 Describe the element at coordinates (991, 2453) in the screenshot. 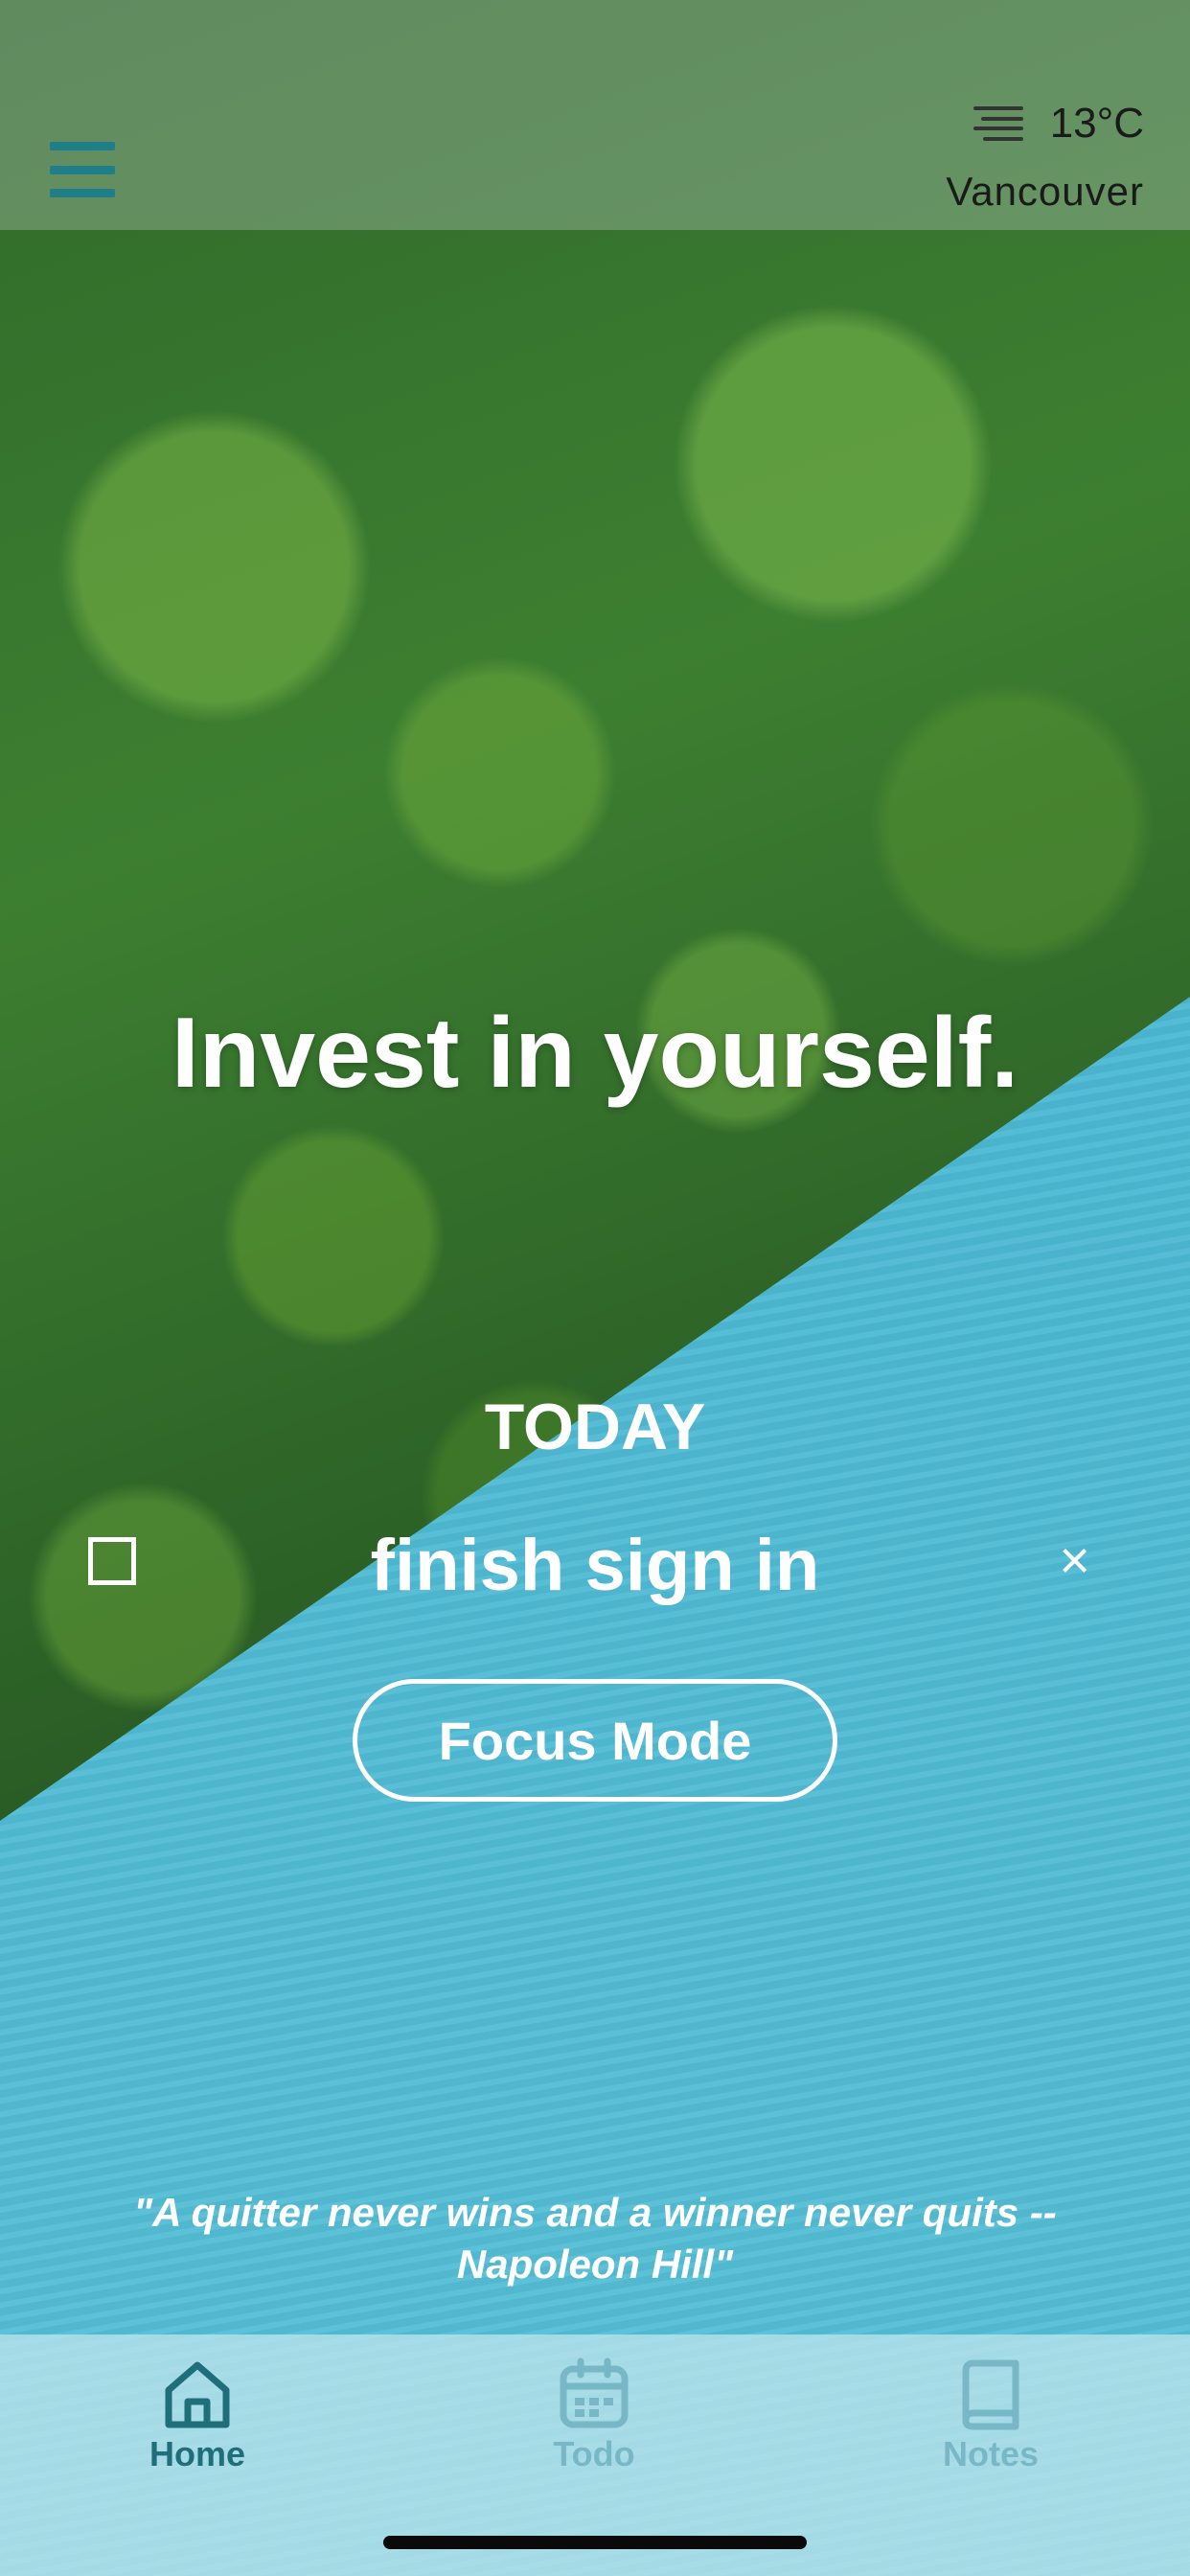

I see `tab-notes-label: Notes` at that location.